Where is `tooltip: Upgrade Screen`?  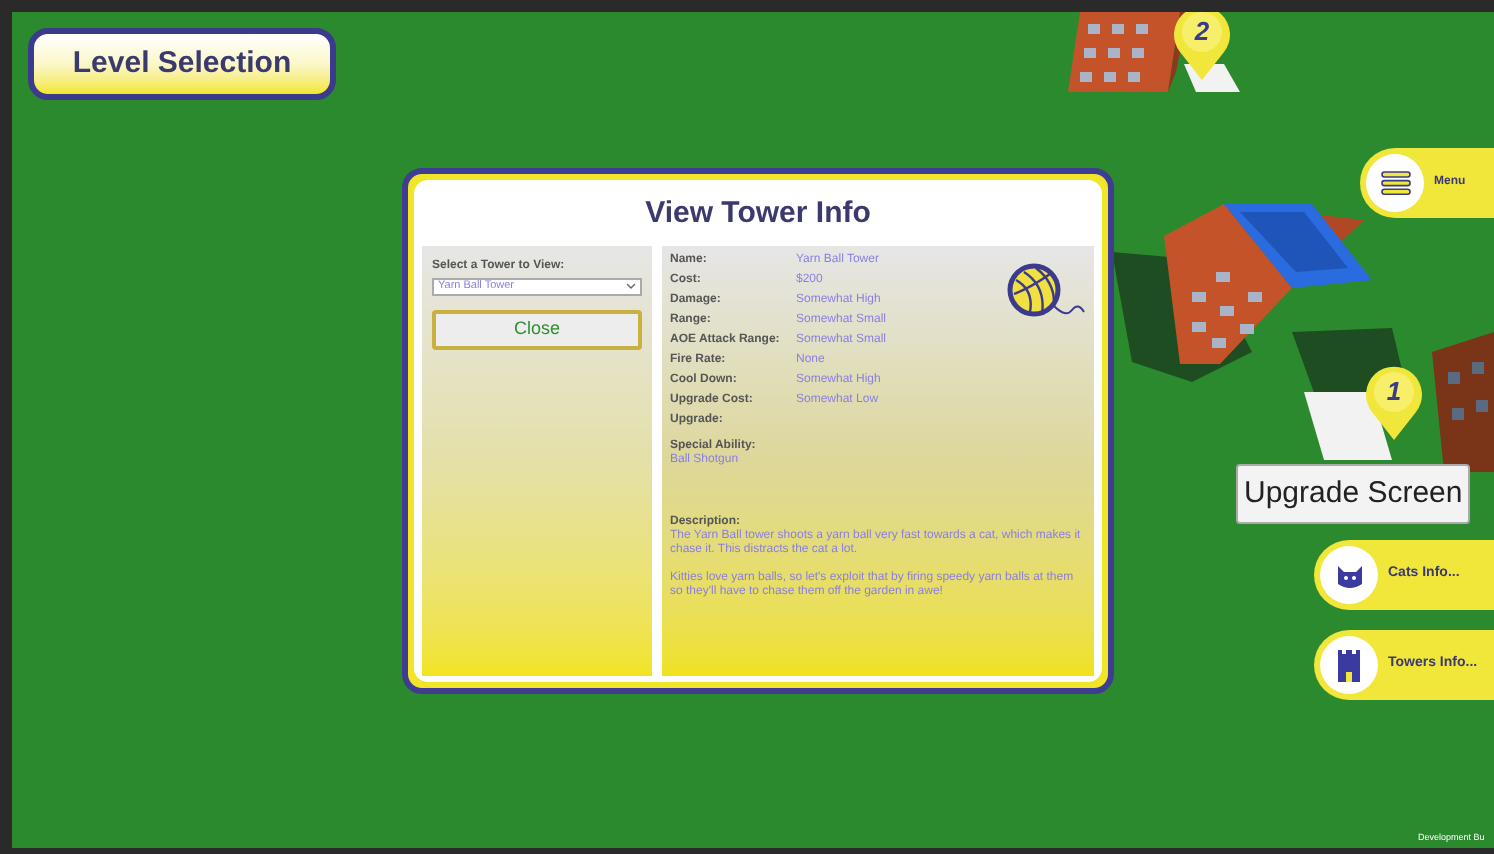 tooltip: Upgrade Screen is located at coordinates (1353, 494).